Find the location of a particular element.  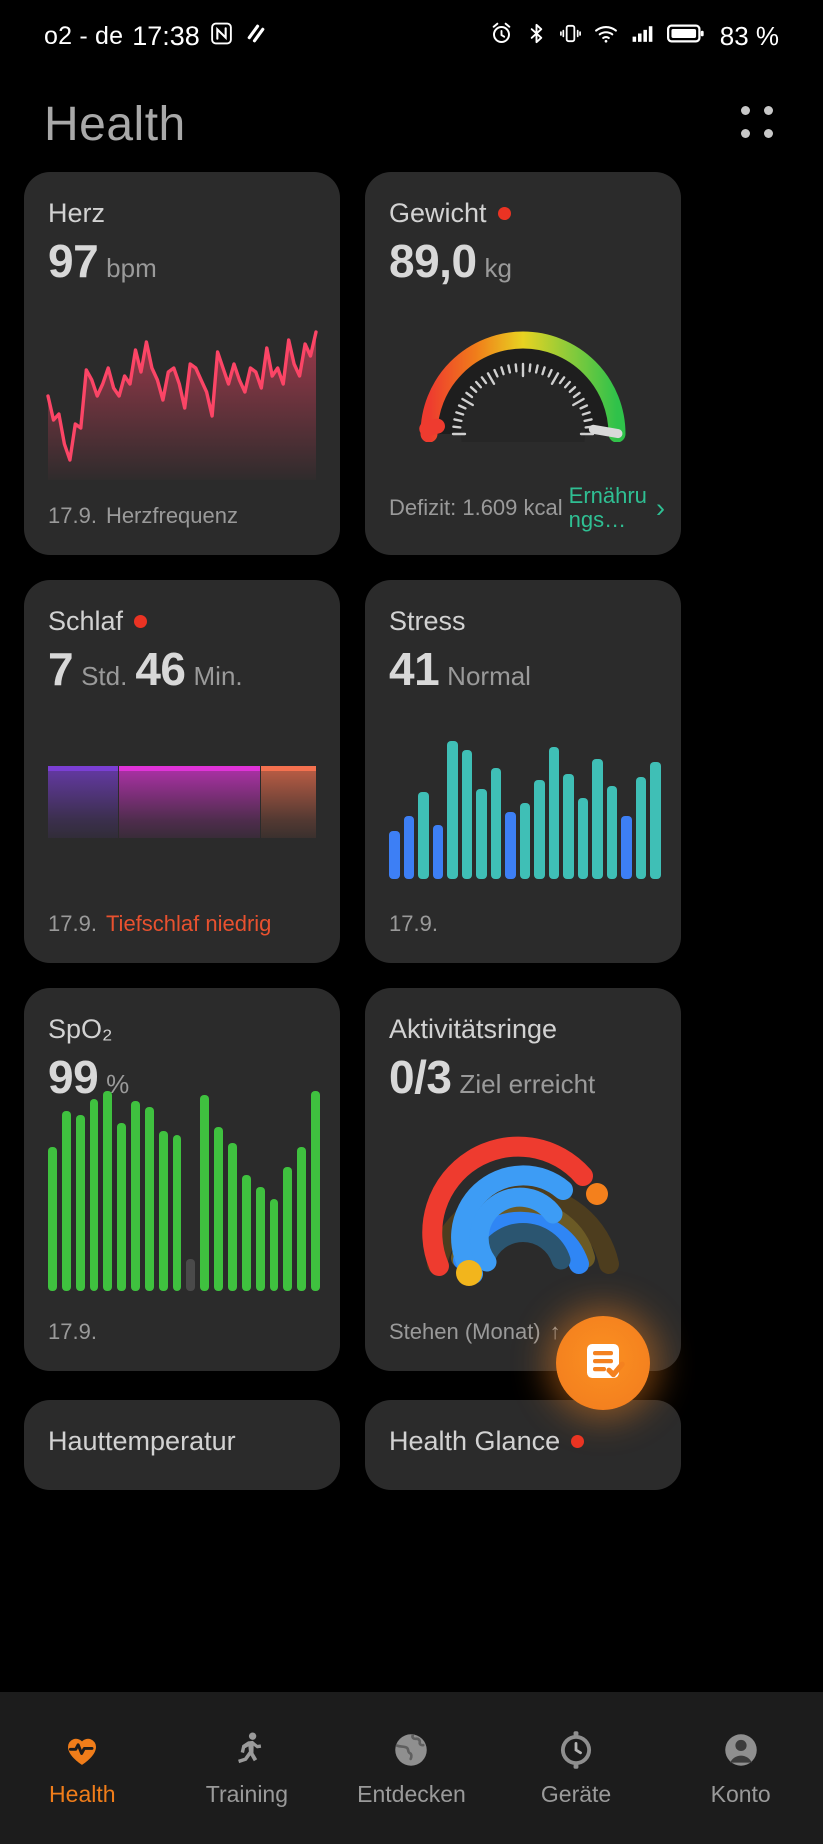

nav-label-health: Health is located at coordinates (82, 1794).